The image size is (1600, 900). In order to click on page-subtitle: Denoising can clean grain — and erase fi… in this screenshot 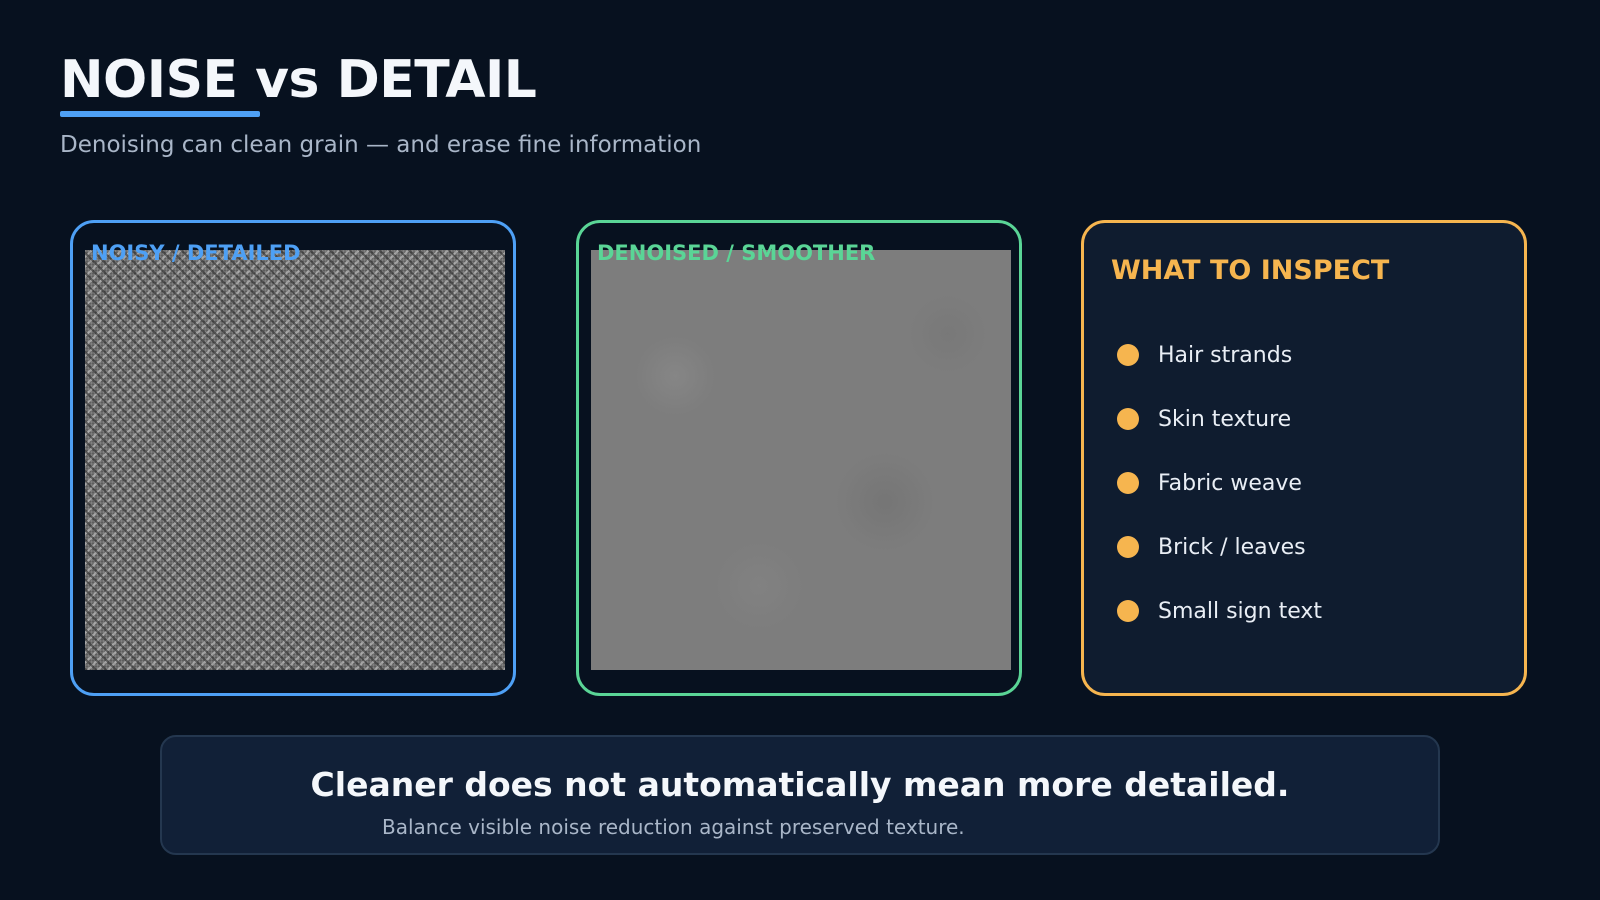, I will do `click(381, 145)`.